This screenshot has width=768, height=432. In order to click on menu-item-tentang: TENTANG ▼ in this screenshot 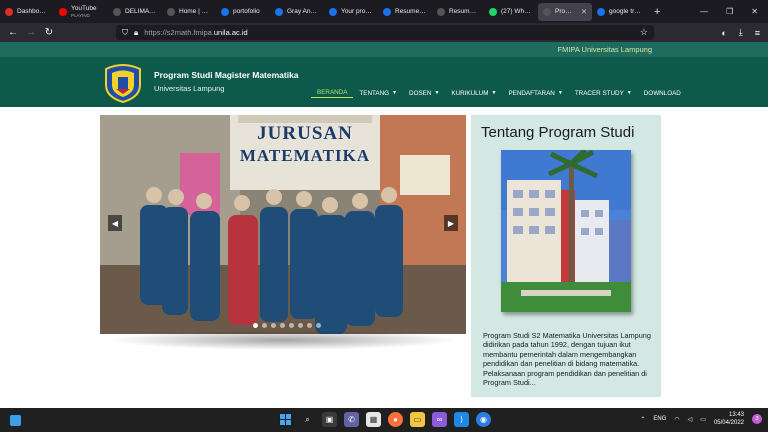, I will do `click(378, 93)`.